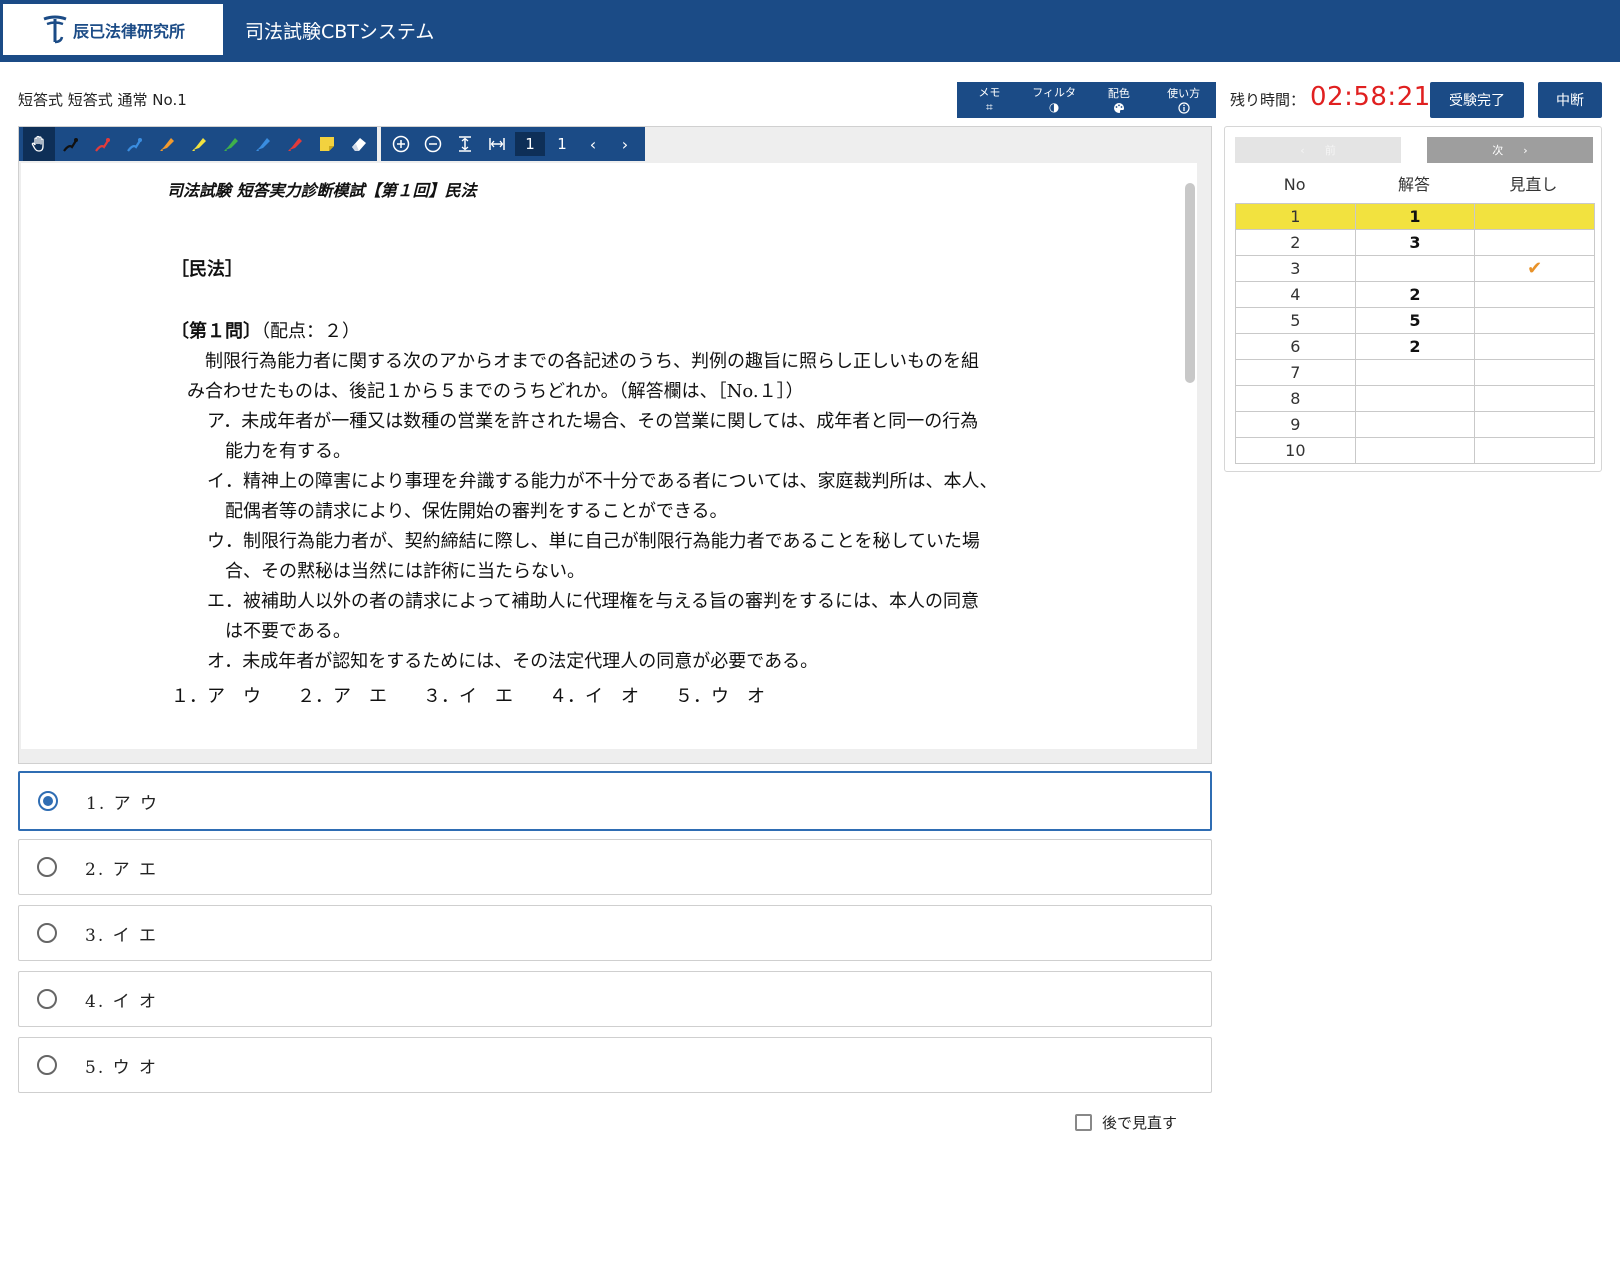 This screenshot has width=1620, height=1280. I want to click on eraser-icon, so click(359, 144).